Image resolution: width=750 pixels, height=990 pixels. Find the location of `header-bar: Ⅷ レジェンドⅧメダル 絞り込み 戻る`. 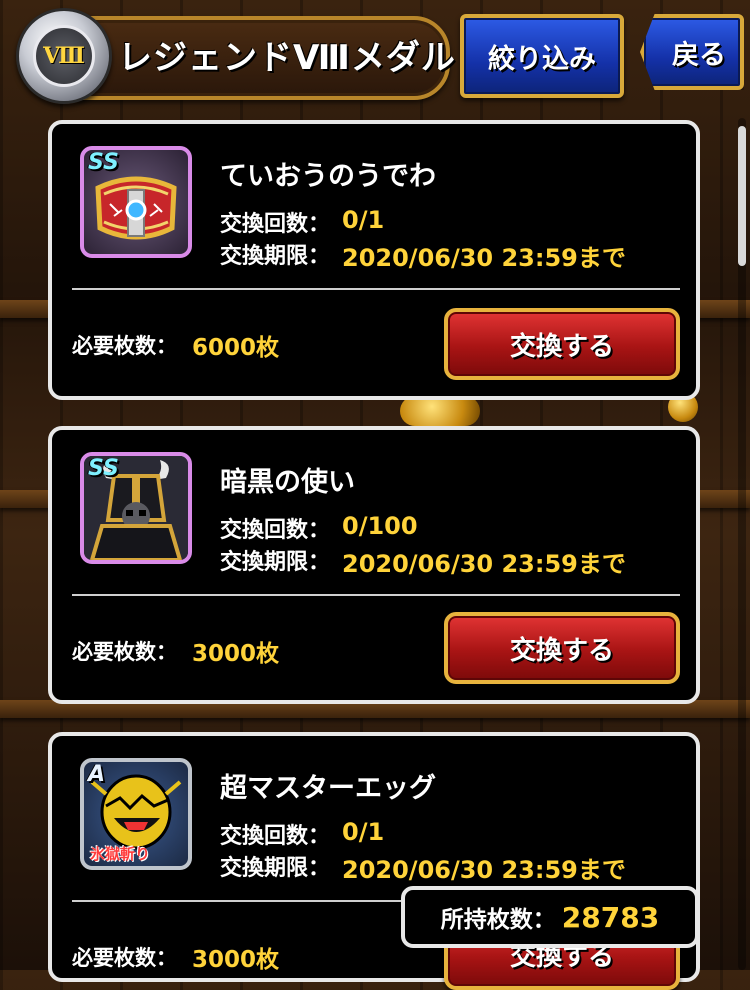

header-bar: Ⅷ レジェンドⅧメダル 絞り込み 戻る is located at coordinates (375, 52).